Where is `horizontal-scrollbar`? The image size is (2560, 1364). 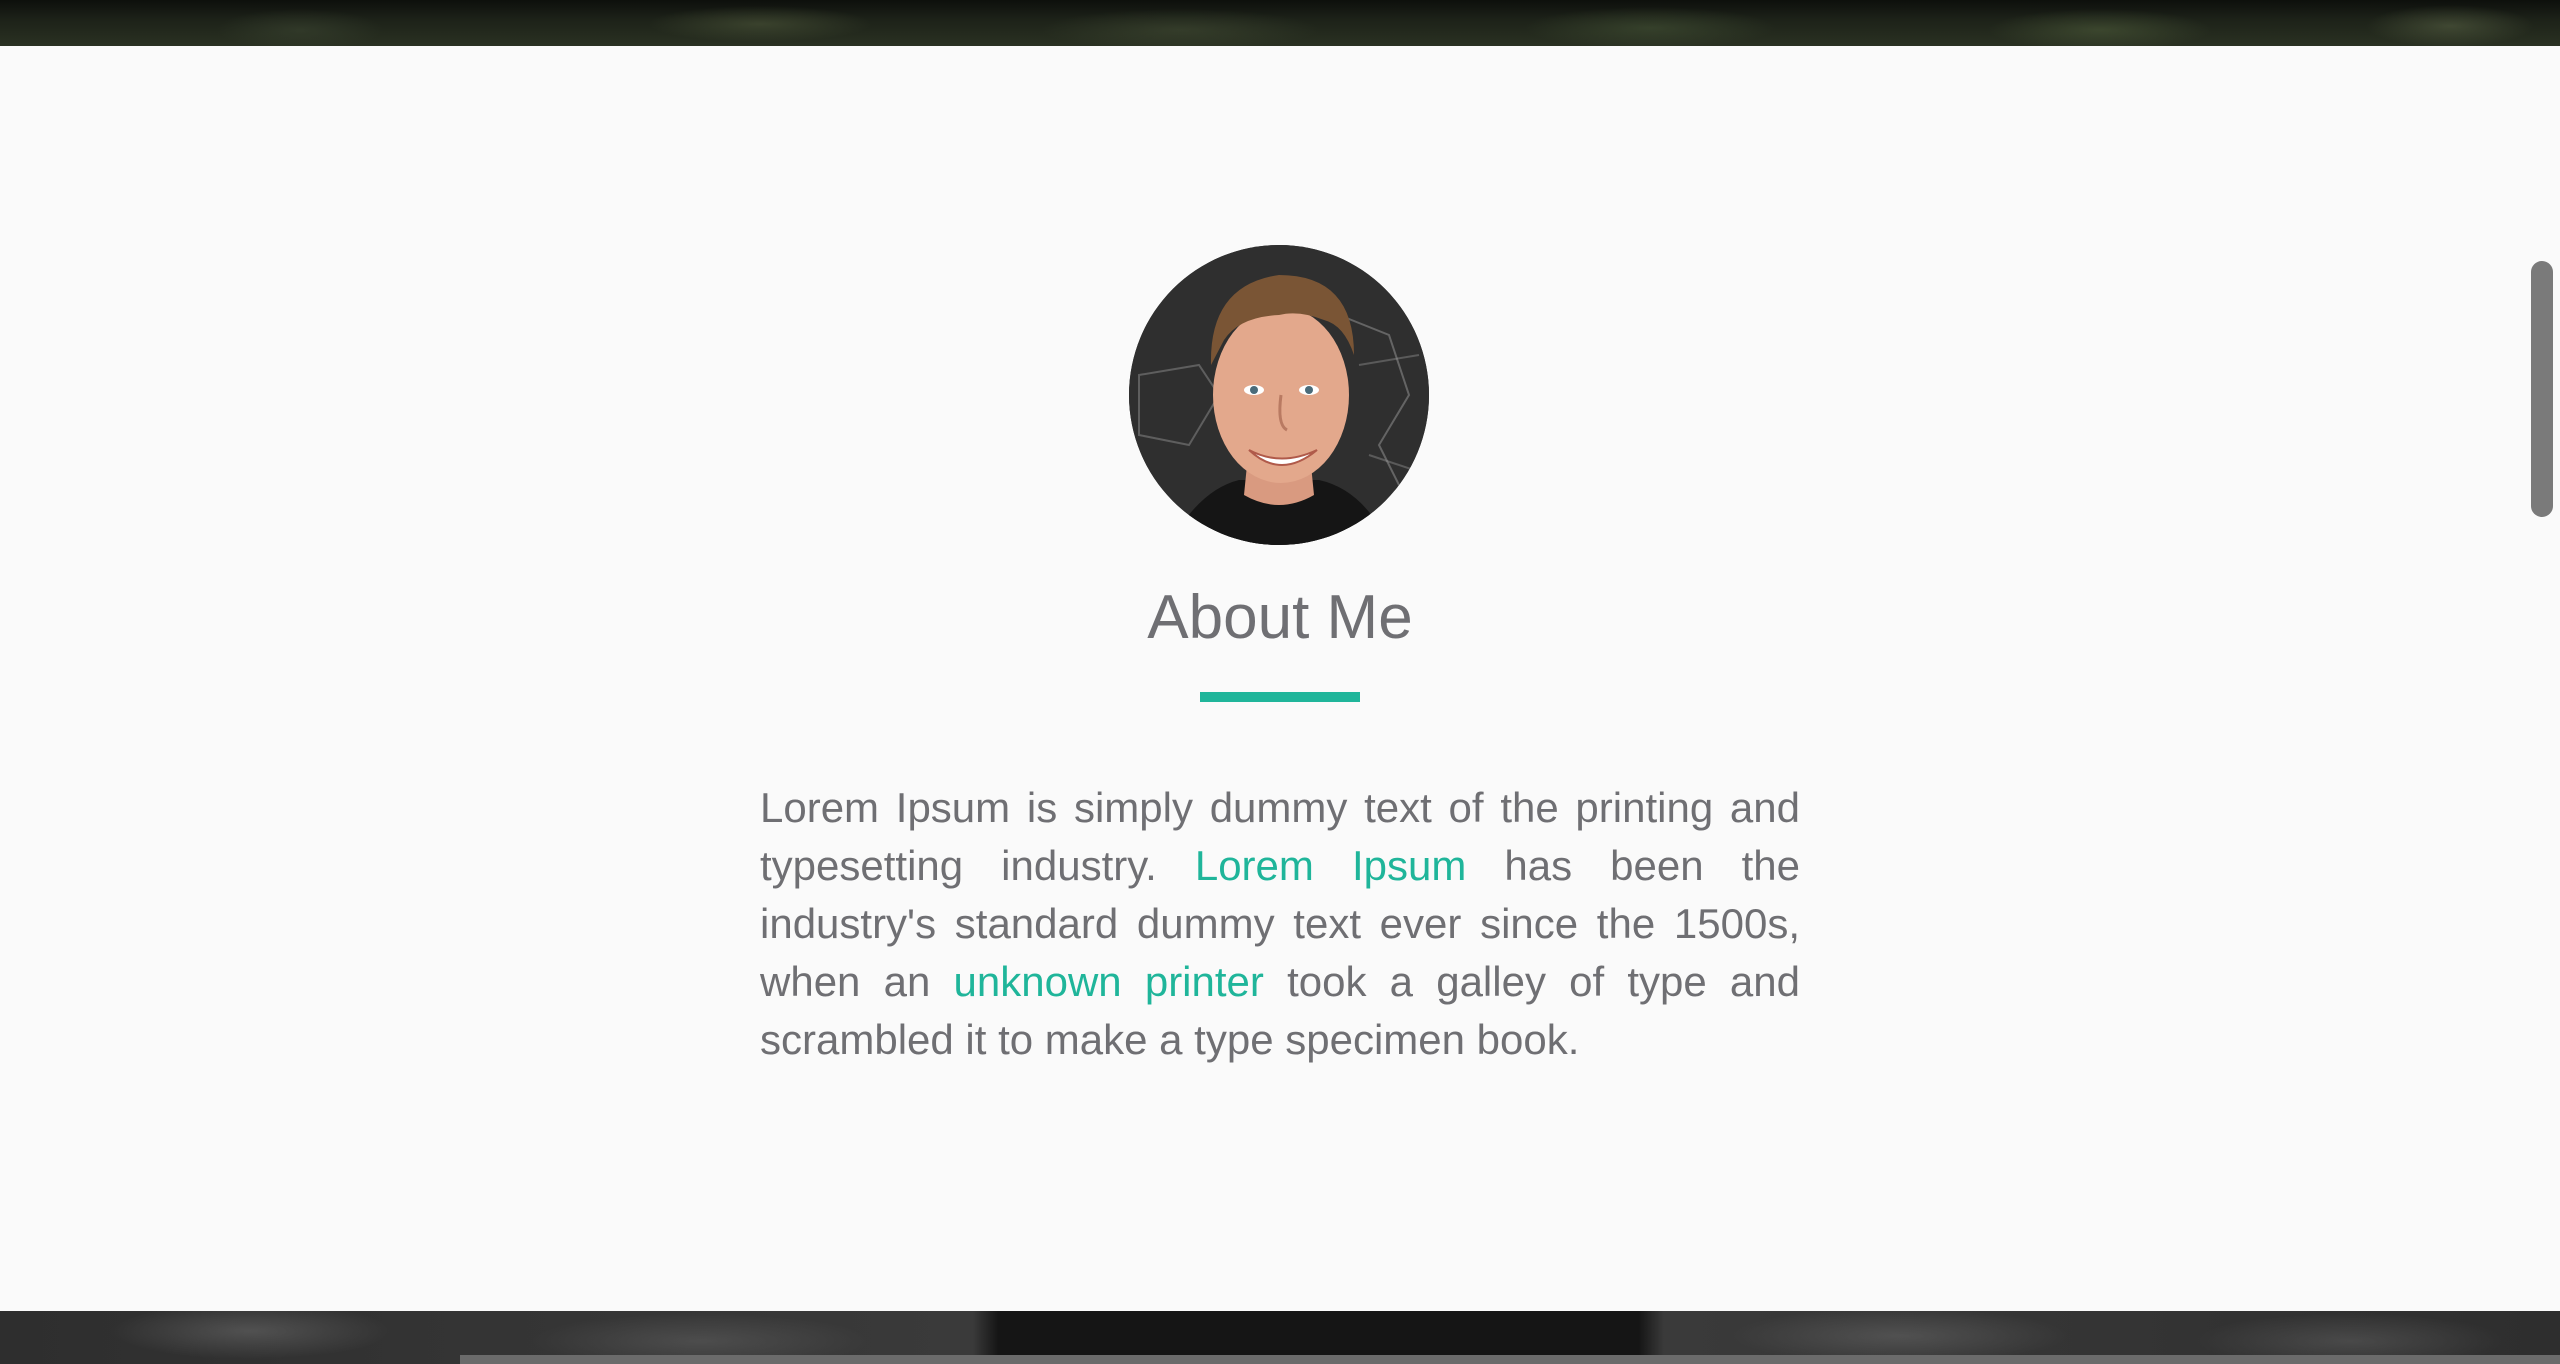 horizontal-scrollbar is located at coordinates (1510, 1359).